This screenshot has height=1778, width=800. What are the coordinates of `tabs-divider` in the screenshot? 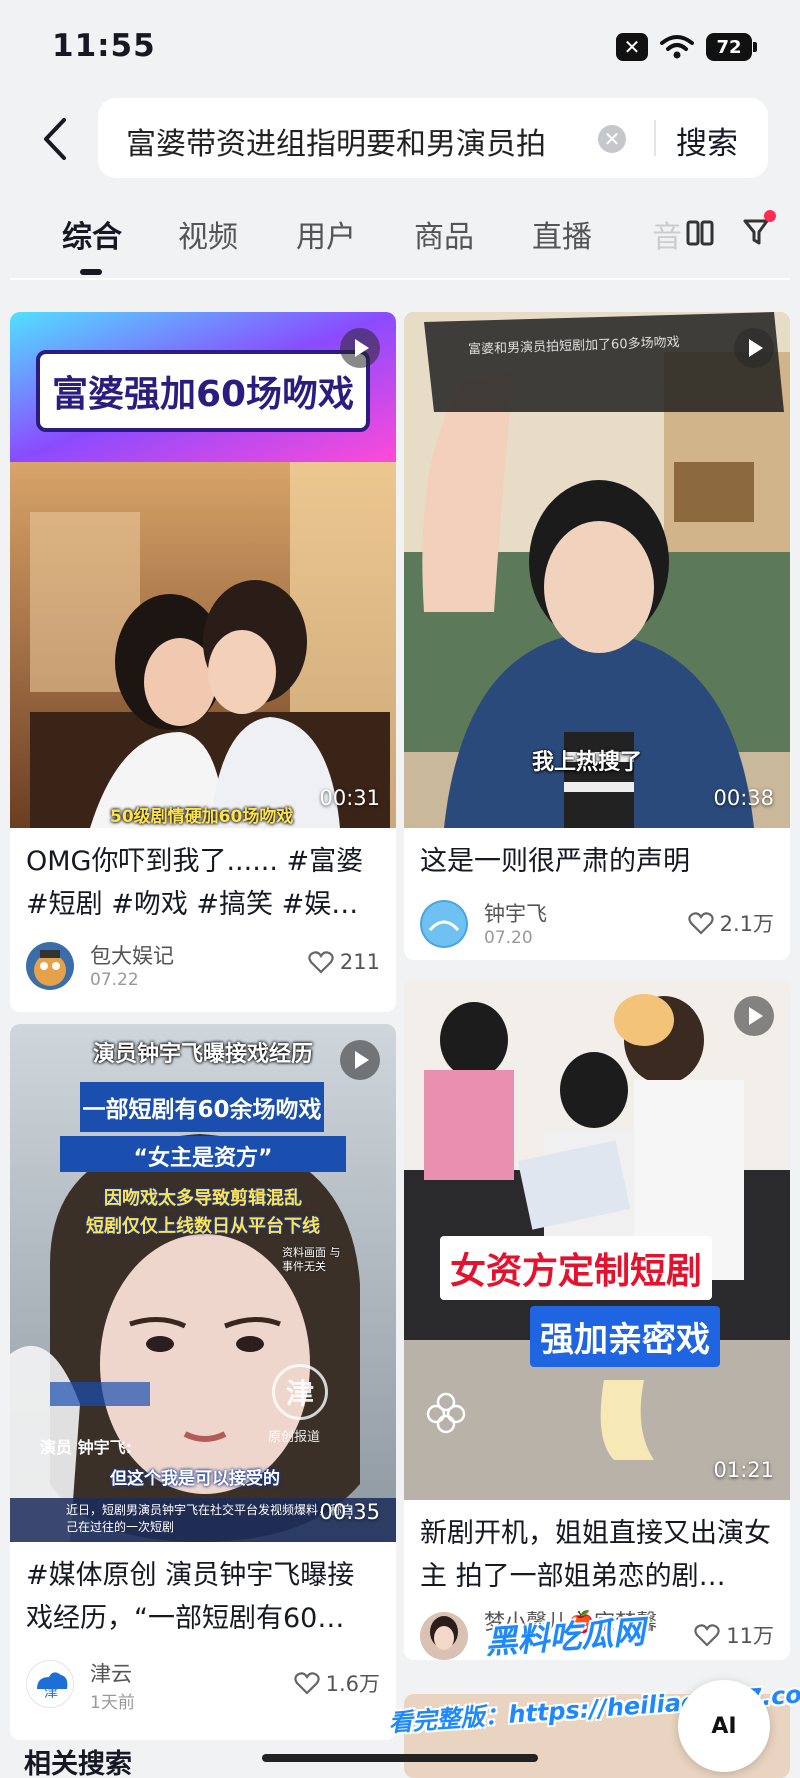 It's located at (400, 279).